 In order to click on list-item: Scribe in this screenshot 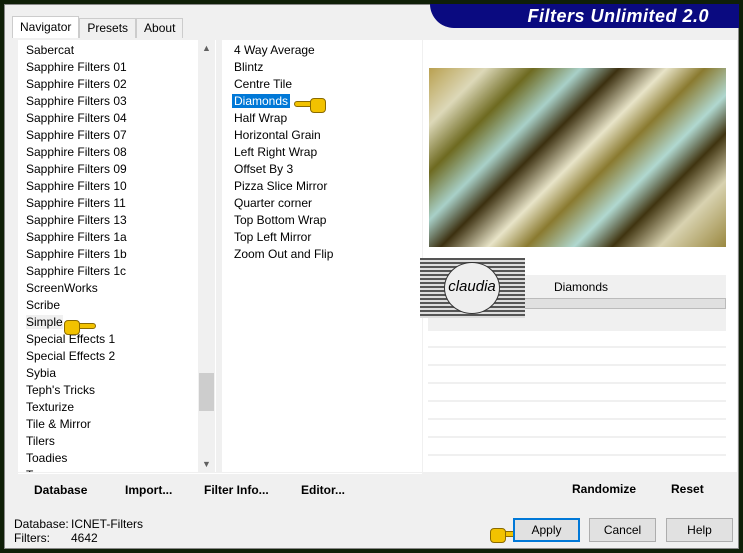, I will do `click(43, 305)`.